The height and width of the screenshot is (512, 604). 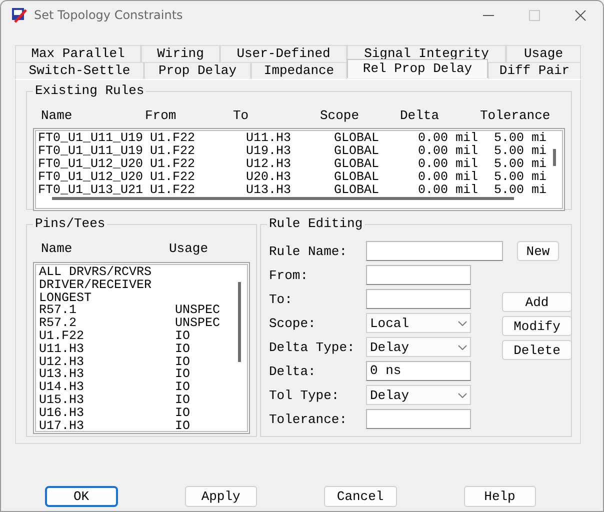 What do you see at coordinates (107, 387) in the screenshot?
I see `list-item: U14.H3` at bounding box center [107, 387].